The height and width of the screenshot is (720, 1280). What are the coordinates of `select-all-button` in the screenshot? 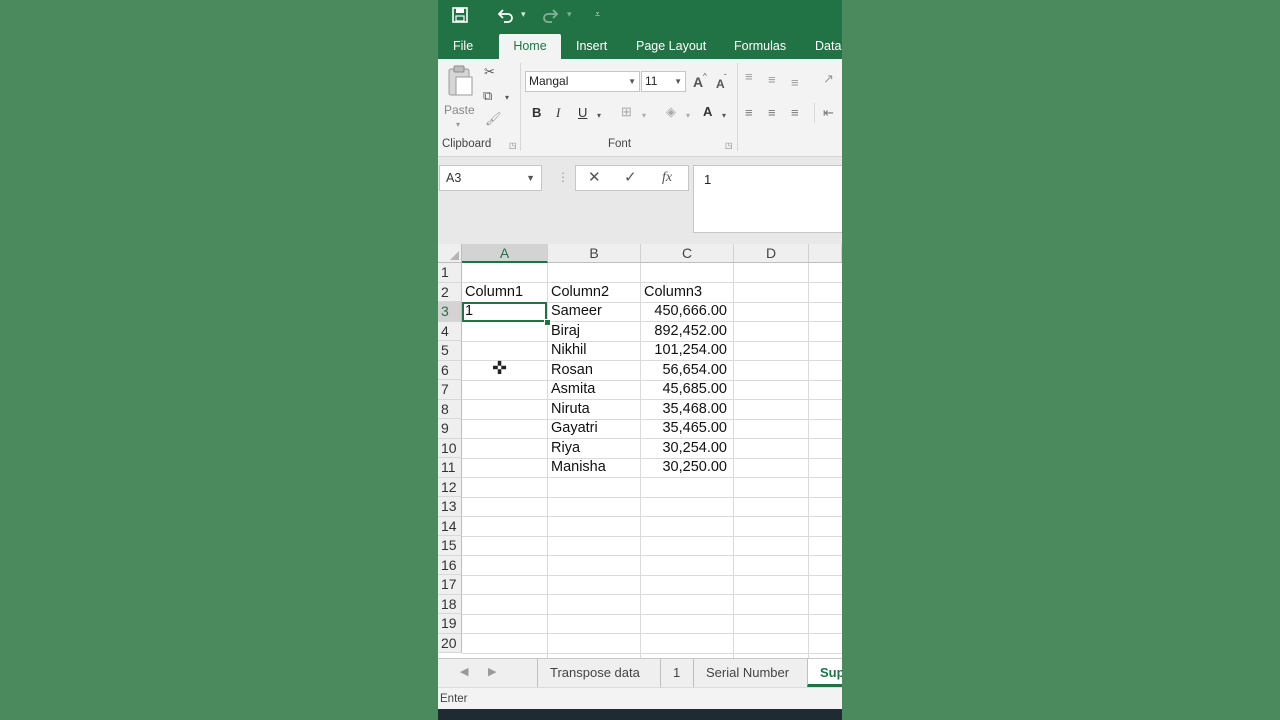 It's located at (450, 253).